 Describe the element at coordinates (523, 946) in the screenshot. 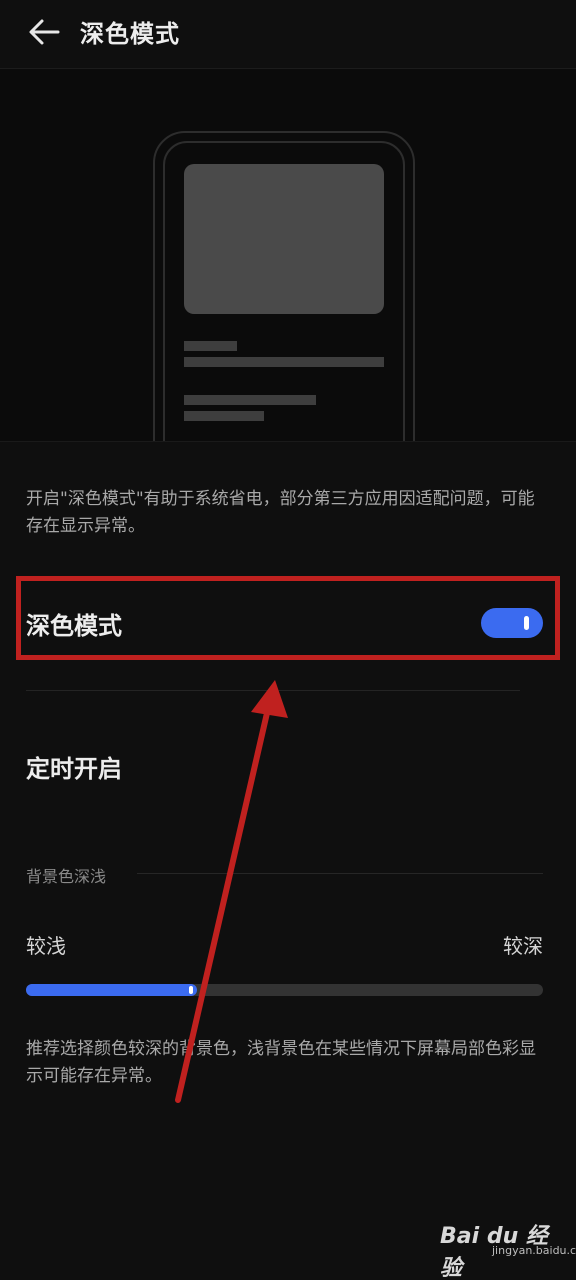

I see `slider-max-label: 较深` at that location.